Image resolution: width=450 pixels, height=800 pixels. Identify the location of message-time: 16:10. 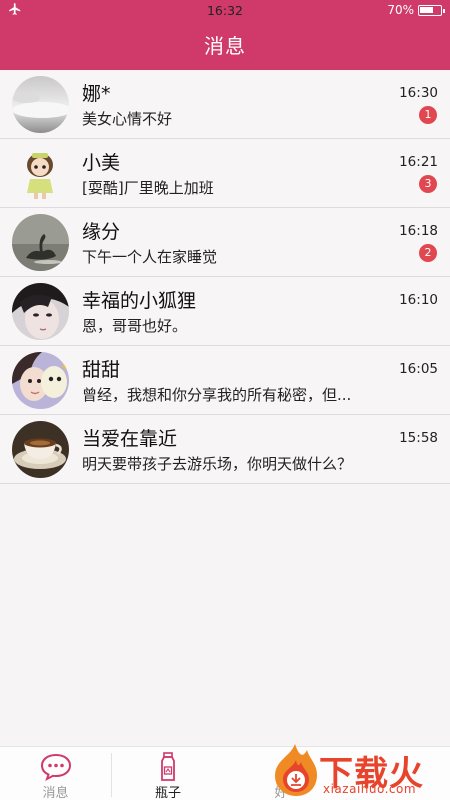
(418, 300).